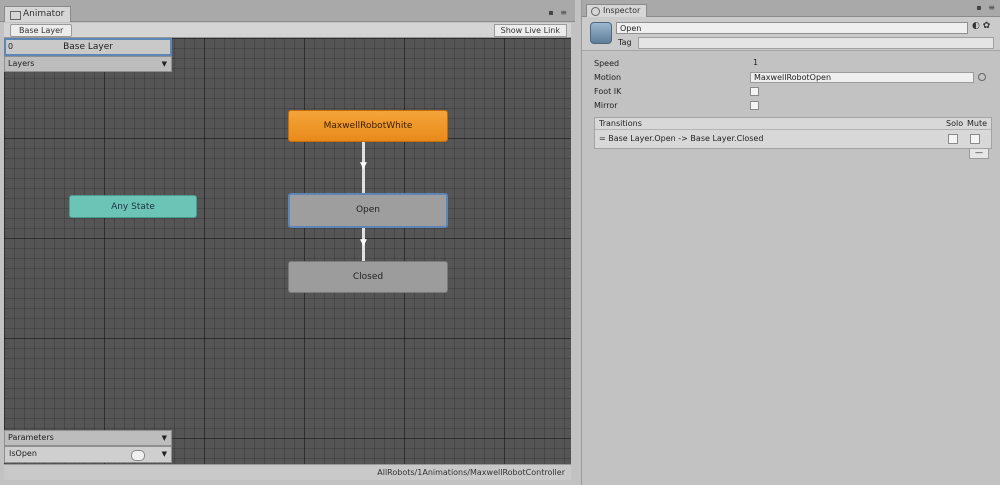 The width and height of the screenshot is (1000, 485). I want to click on parameters-header: Parameters ▼, so click(88, 438).